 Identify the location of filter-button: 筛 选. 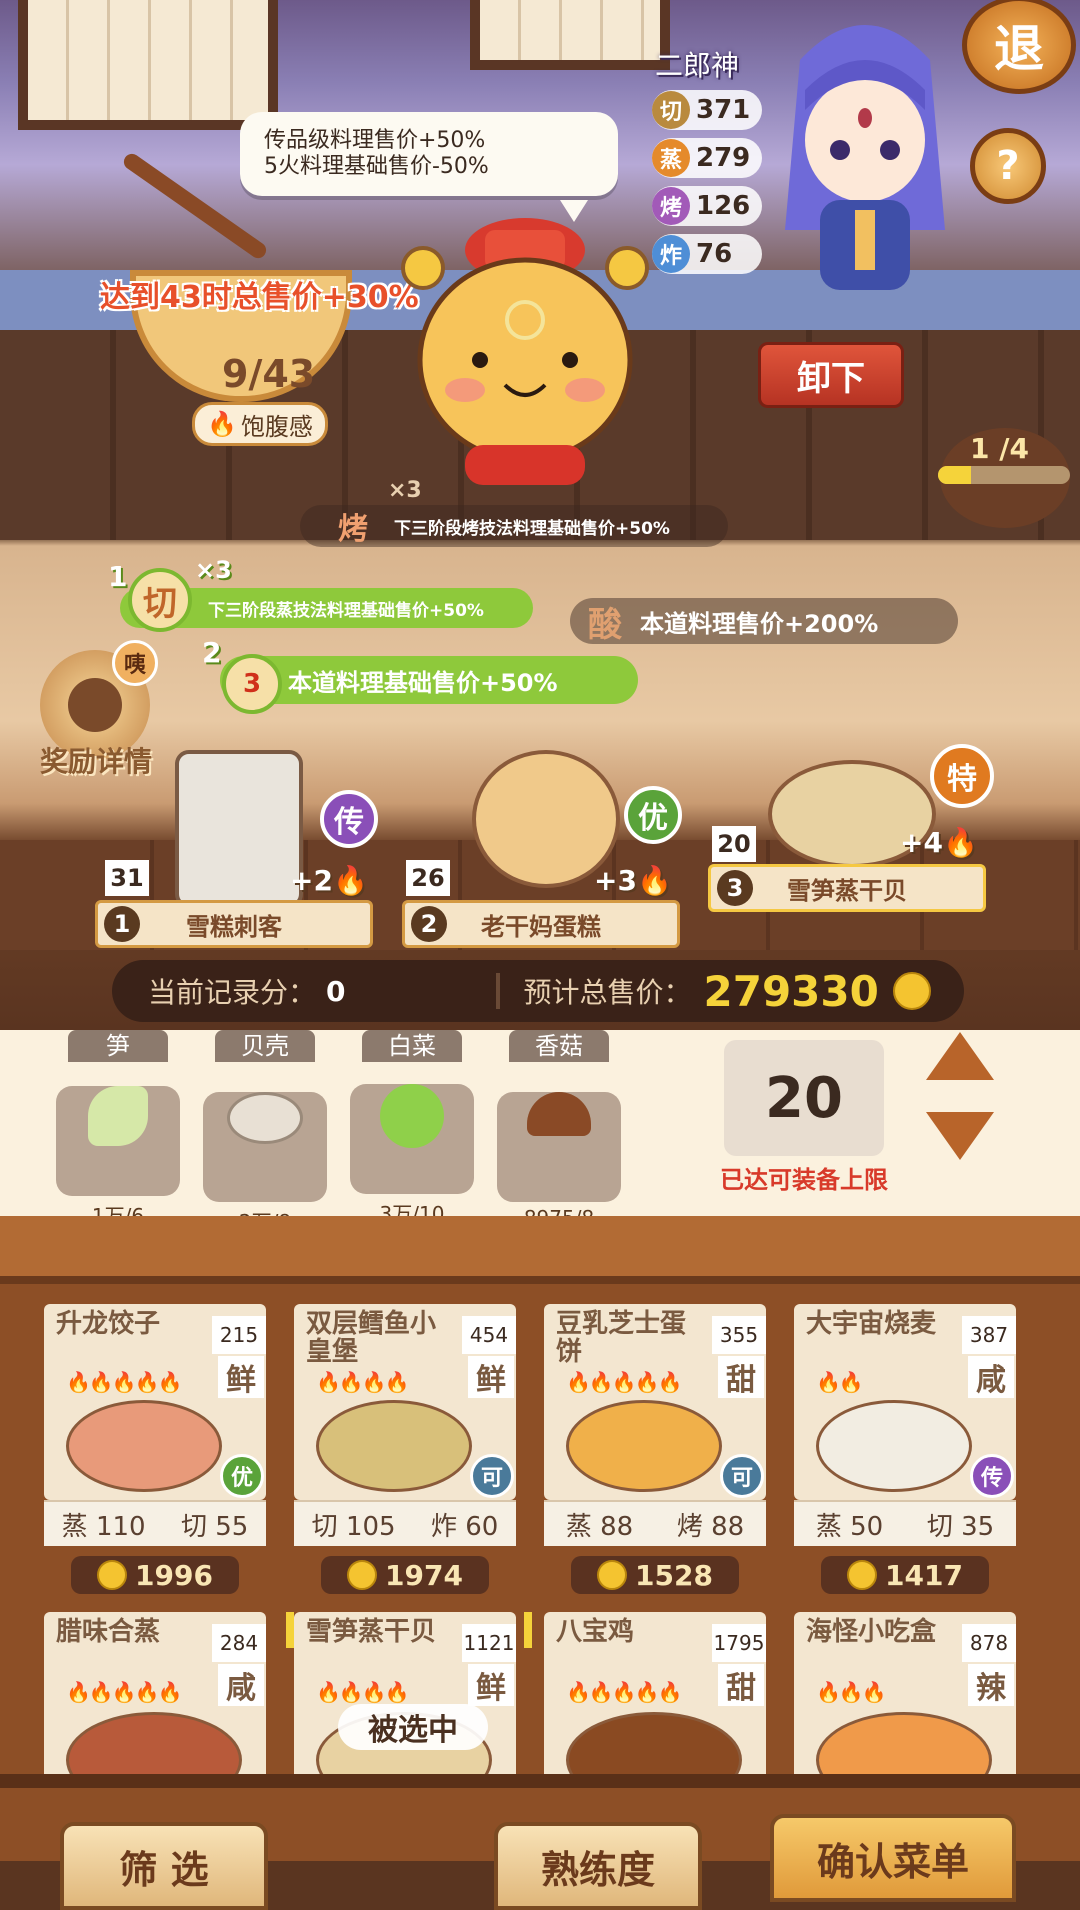
(164, 1866).